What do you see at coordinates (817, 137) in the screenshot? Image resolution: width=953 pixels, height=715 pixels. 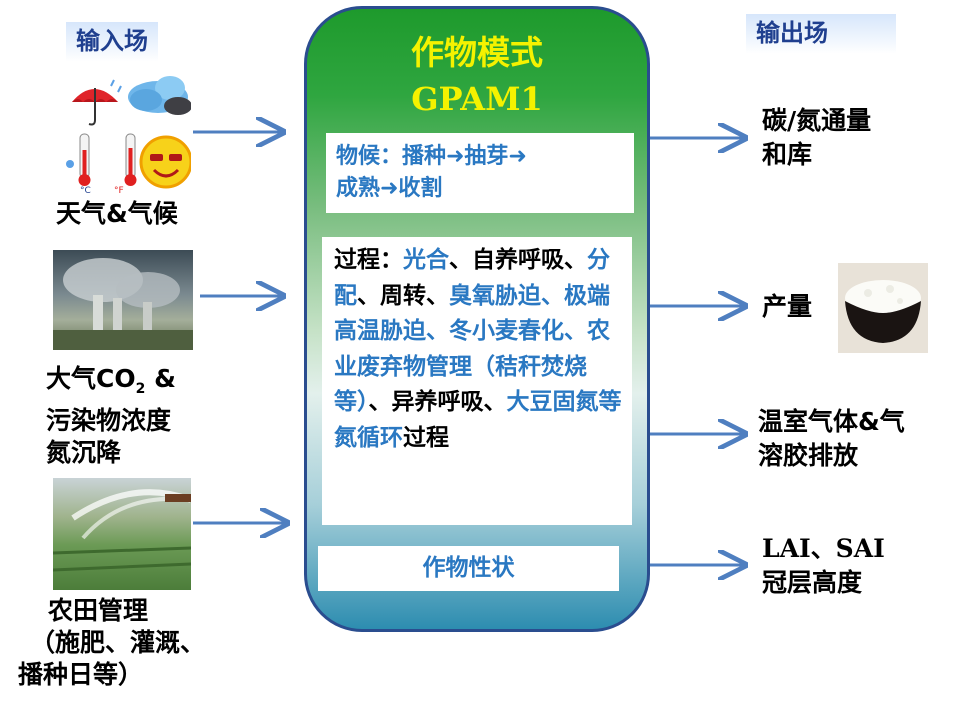 I see `output-carbon: 碳/氮通量 和库` at bounding box center [817, 137].